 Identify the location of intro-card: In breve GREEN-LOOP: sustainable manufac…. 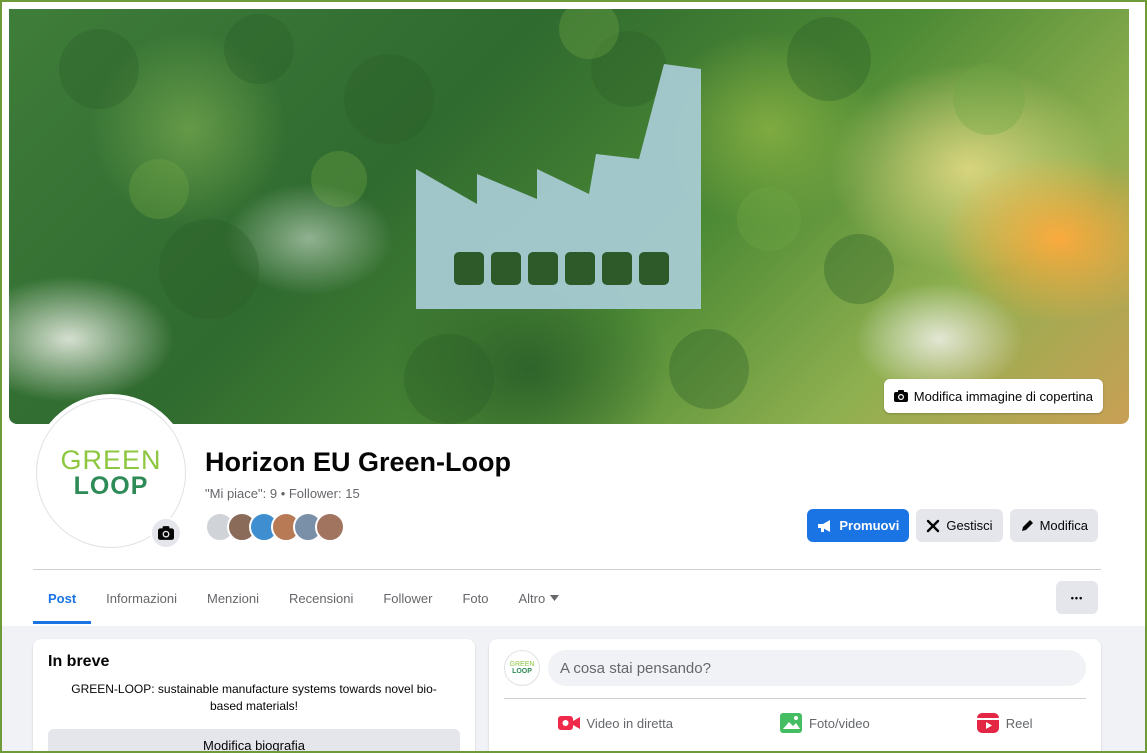
(254, 696).